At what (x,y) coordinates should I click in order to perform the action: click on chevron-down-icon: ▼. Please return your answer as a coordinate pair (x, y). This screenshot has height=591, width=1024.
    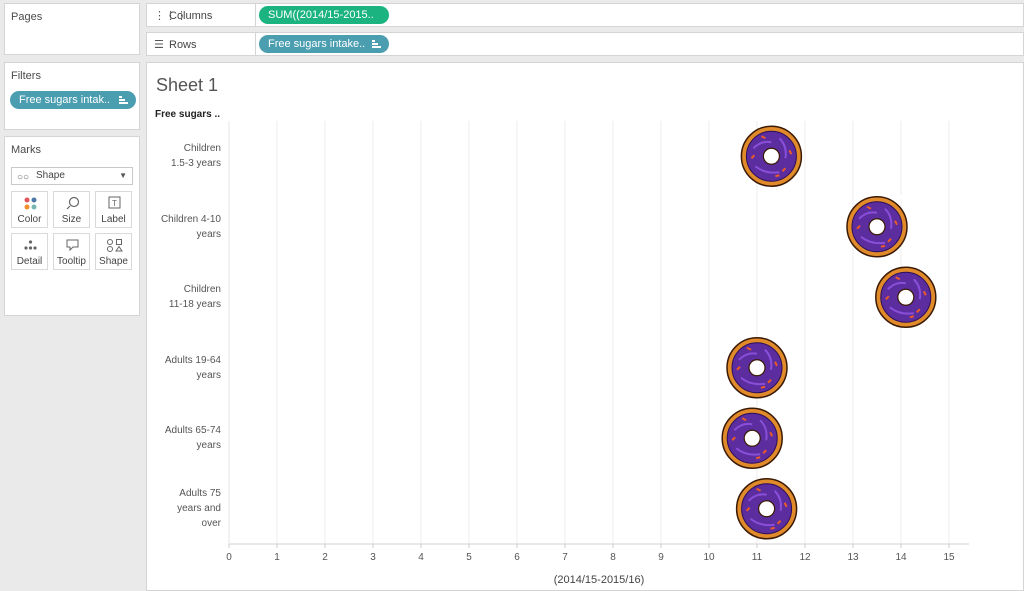
    Looking at the image, I should click on (123, 175).